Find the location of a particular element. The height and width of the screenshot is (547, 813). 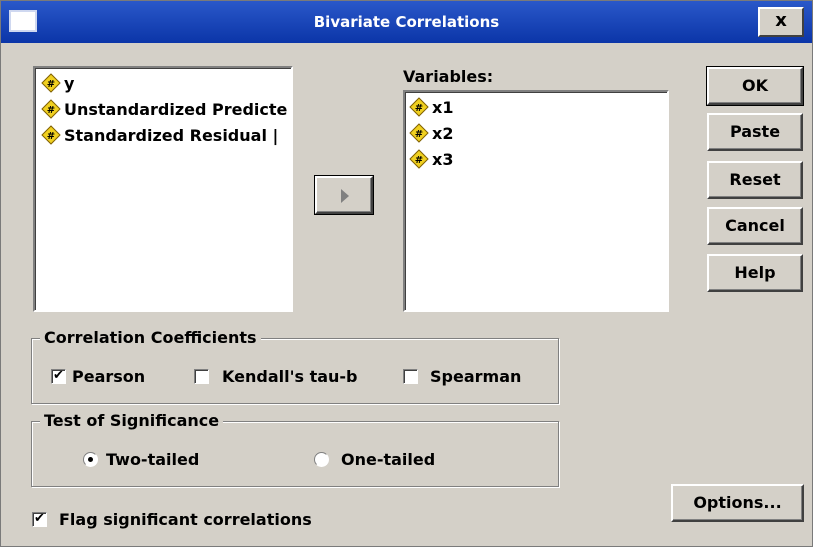

move-variable-button is located at coordinates (344, 195).